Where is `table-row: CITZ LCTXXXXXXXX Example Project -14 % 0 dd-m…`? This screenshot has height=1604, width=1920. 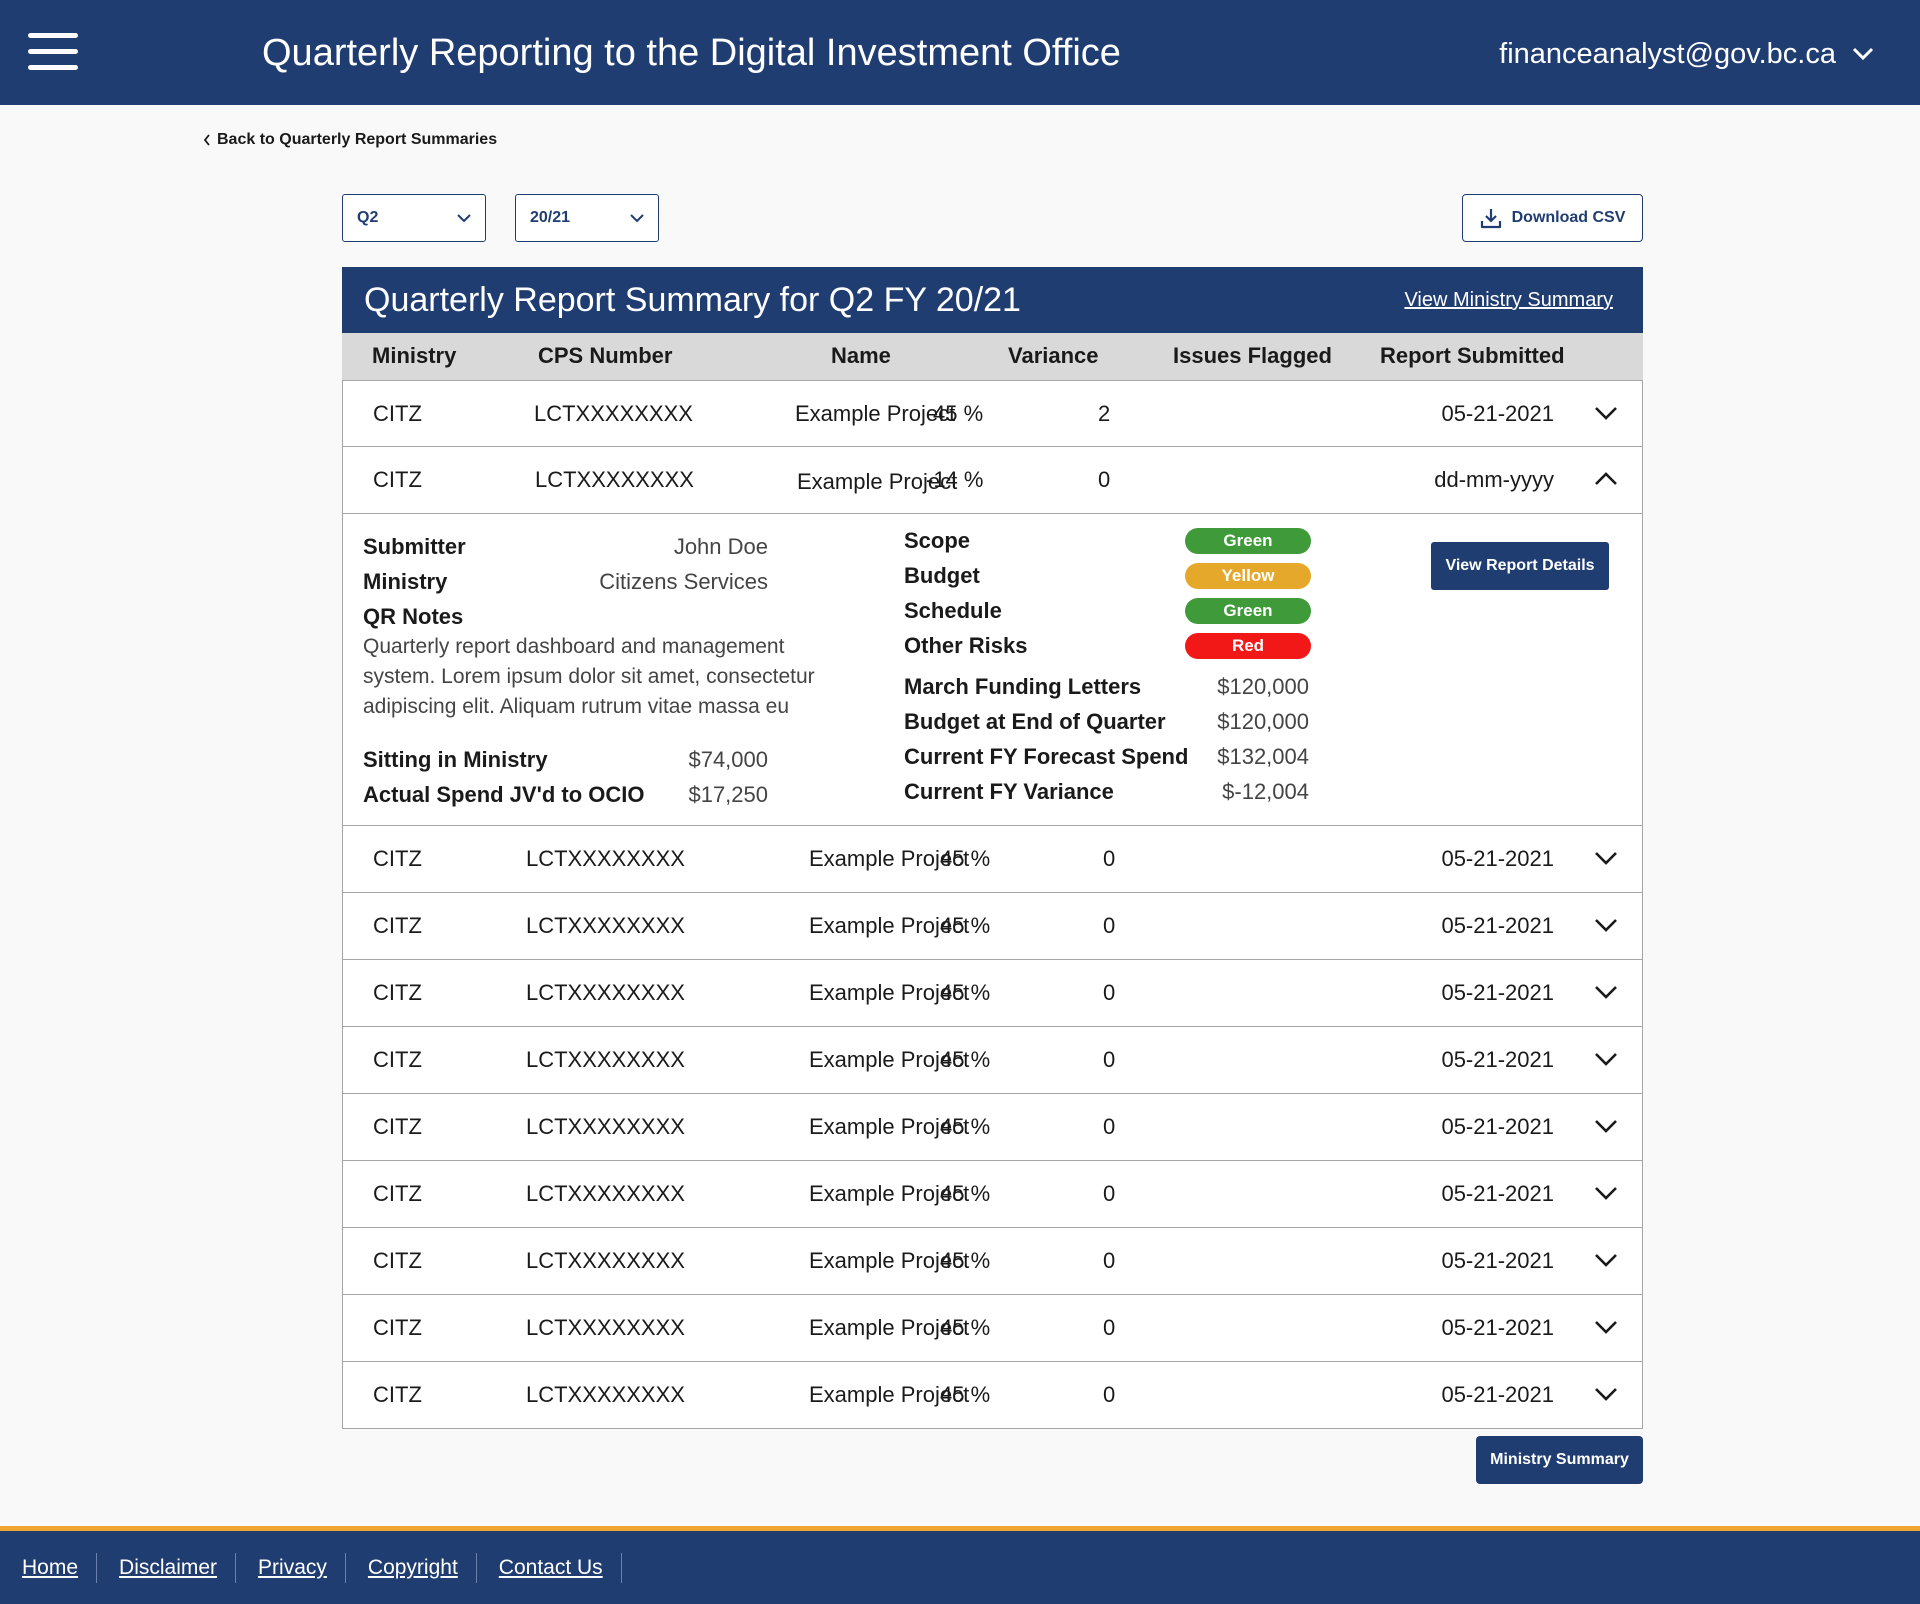
table-row: CITZ LCTXXXXXXXX Example Project -14 % 0 dd-m… is located at coordinates (992, 480).